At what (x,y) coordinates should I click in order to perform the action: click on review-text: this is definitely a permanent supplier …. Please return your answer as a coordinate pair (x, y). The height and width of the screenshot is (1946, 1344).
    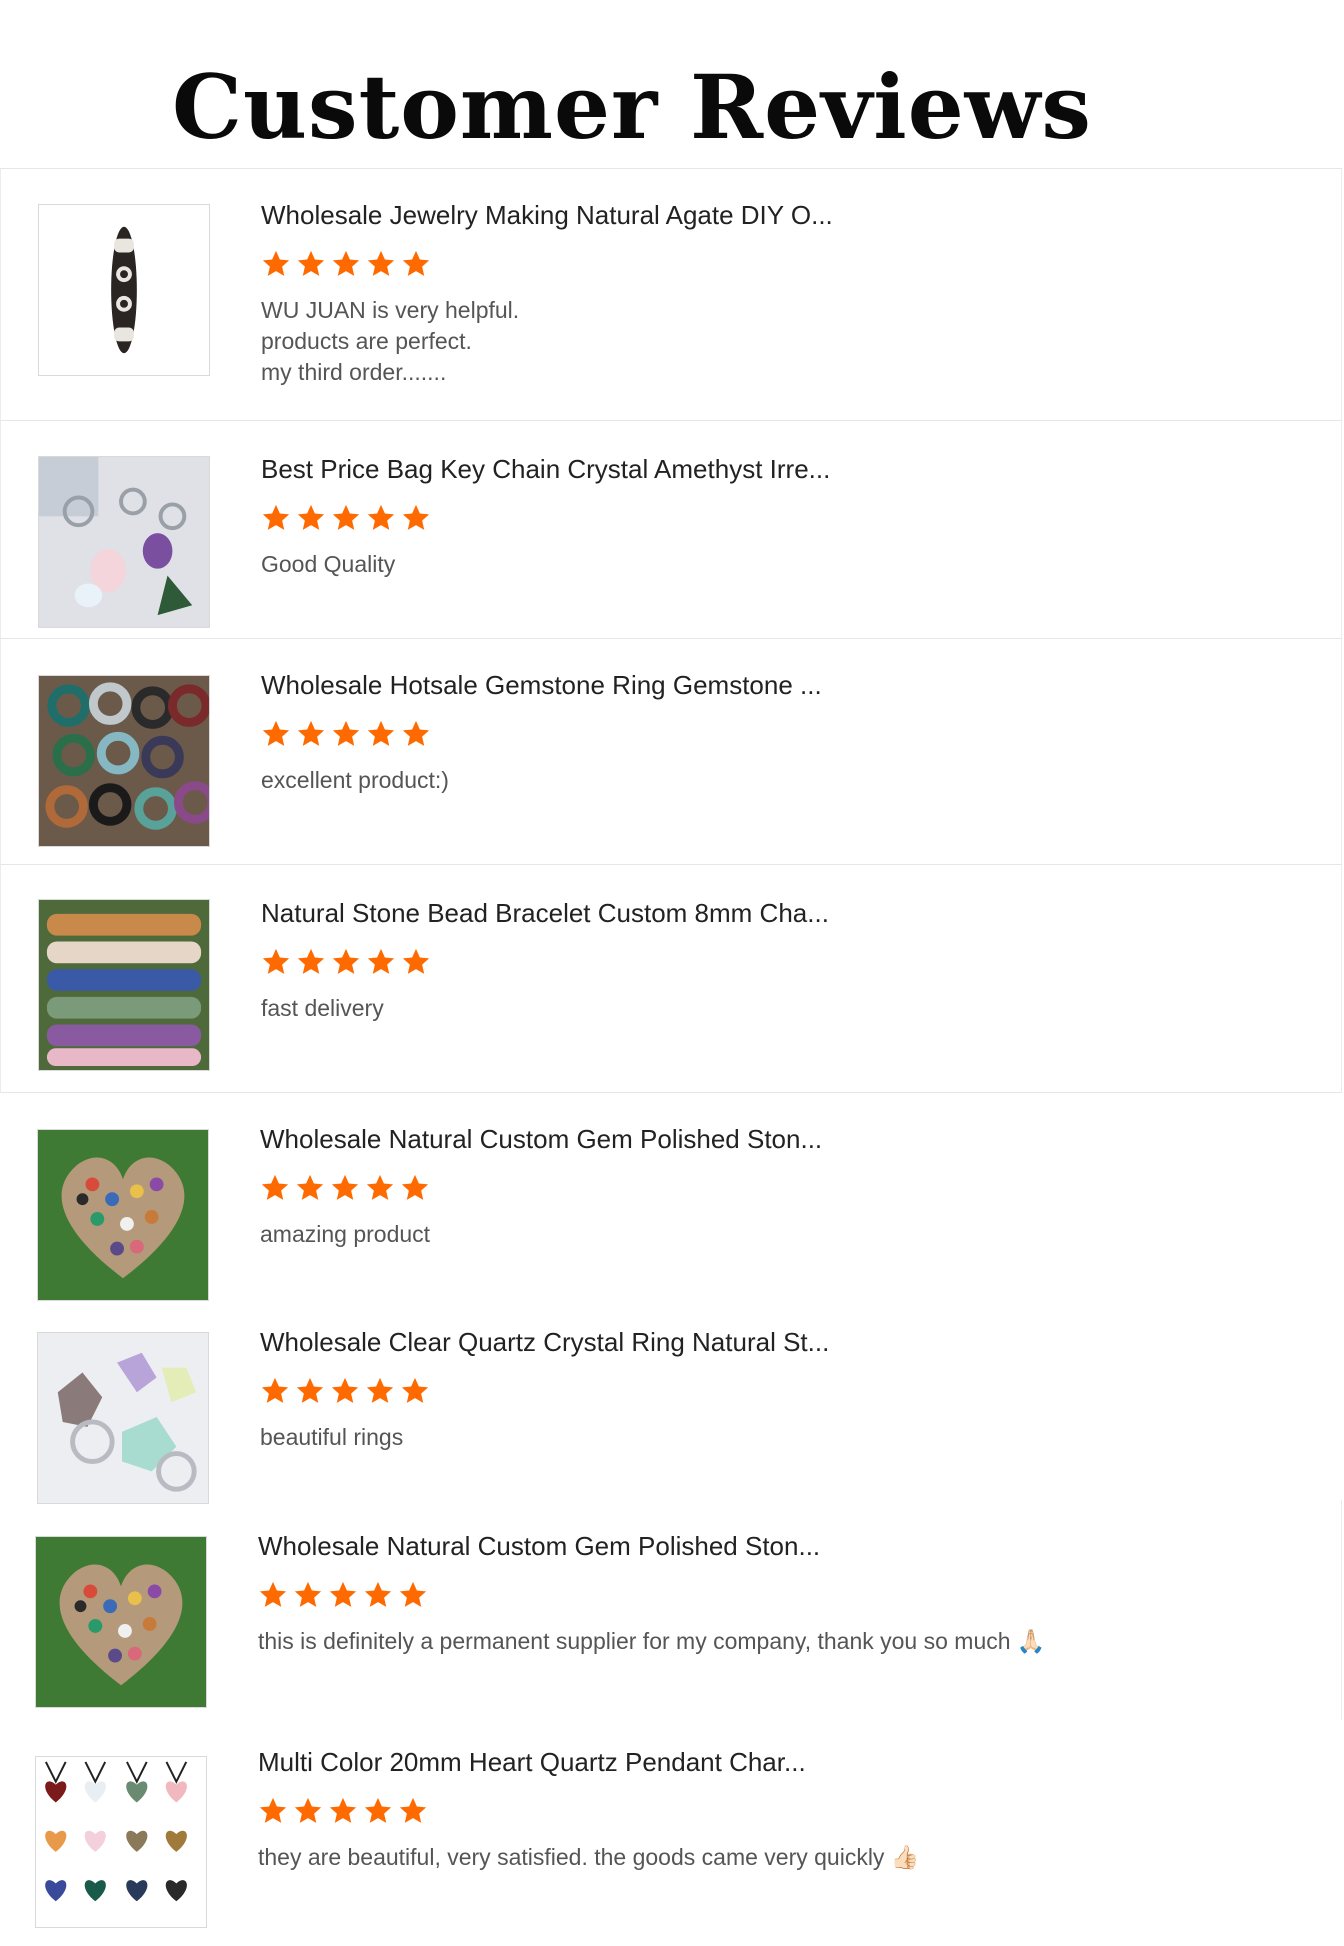
    Looking at the image, I should click on (652, 1641).